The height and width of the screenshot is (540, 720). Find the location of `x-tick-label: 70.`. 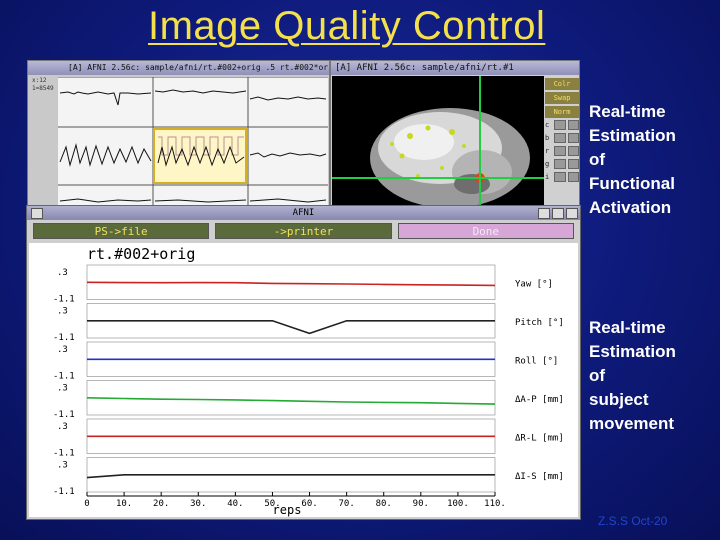

x-tick-label: 70. is located at coordinates (347, 504).